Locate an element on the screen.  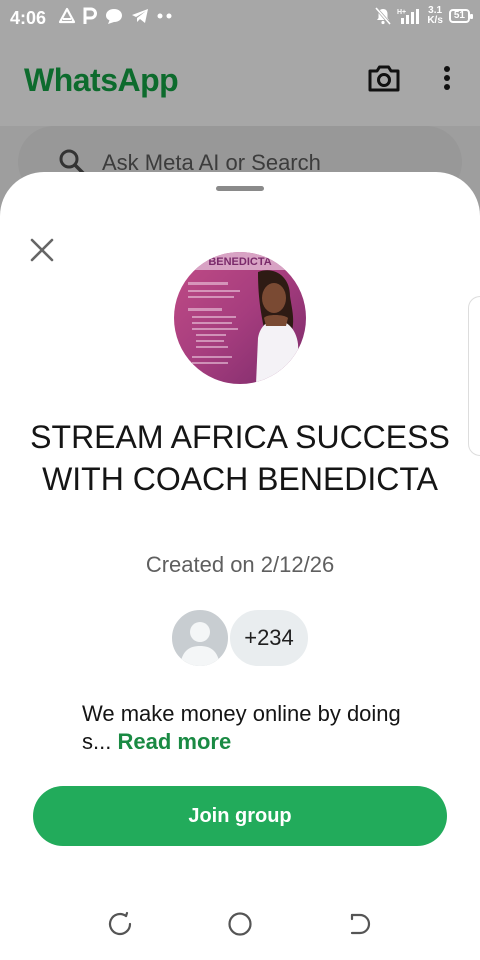
more-dots-icon is located at coordinates (164, 16).